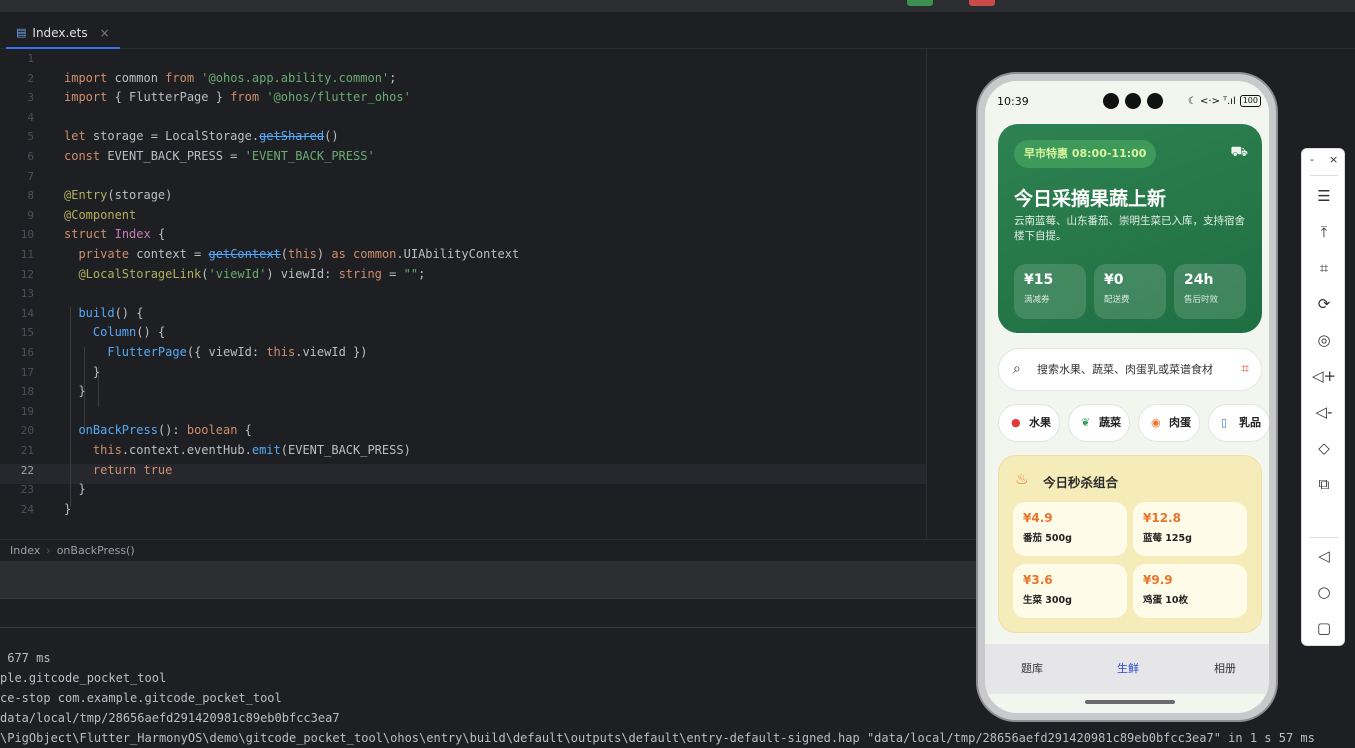  What do you see at coordinates (1324, 412) in the screenshot?
I see `volume-down-icon: ◁-` at bounding box center [1324, 412].